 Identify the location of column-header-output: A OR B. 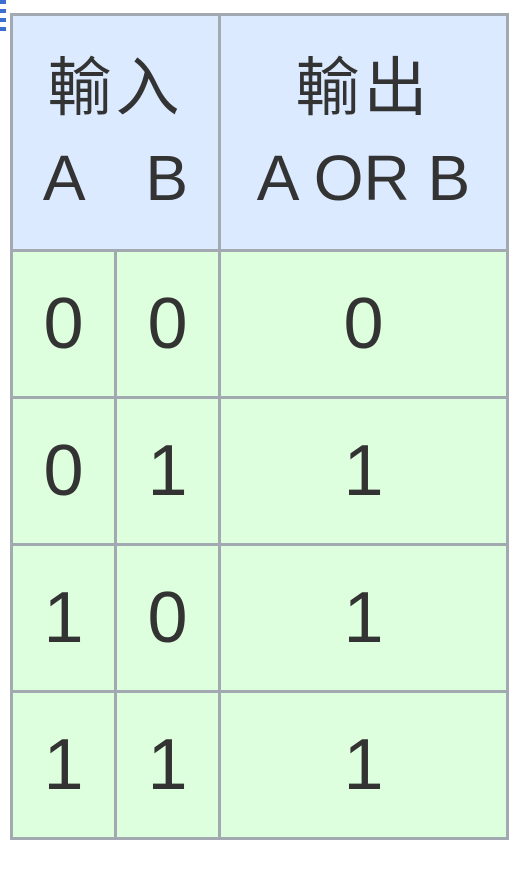
(363, 195).